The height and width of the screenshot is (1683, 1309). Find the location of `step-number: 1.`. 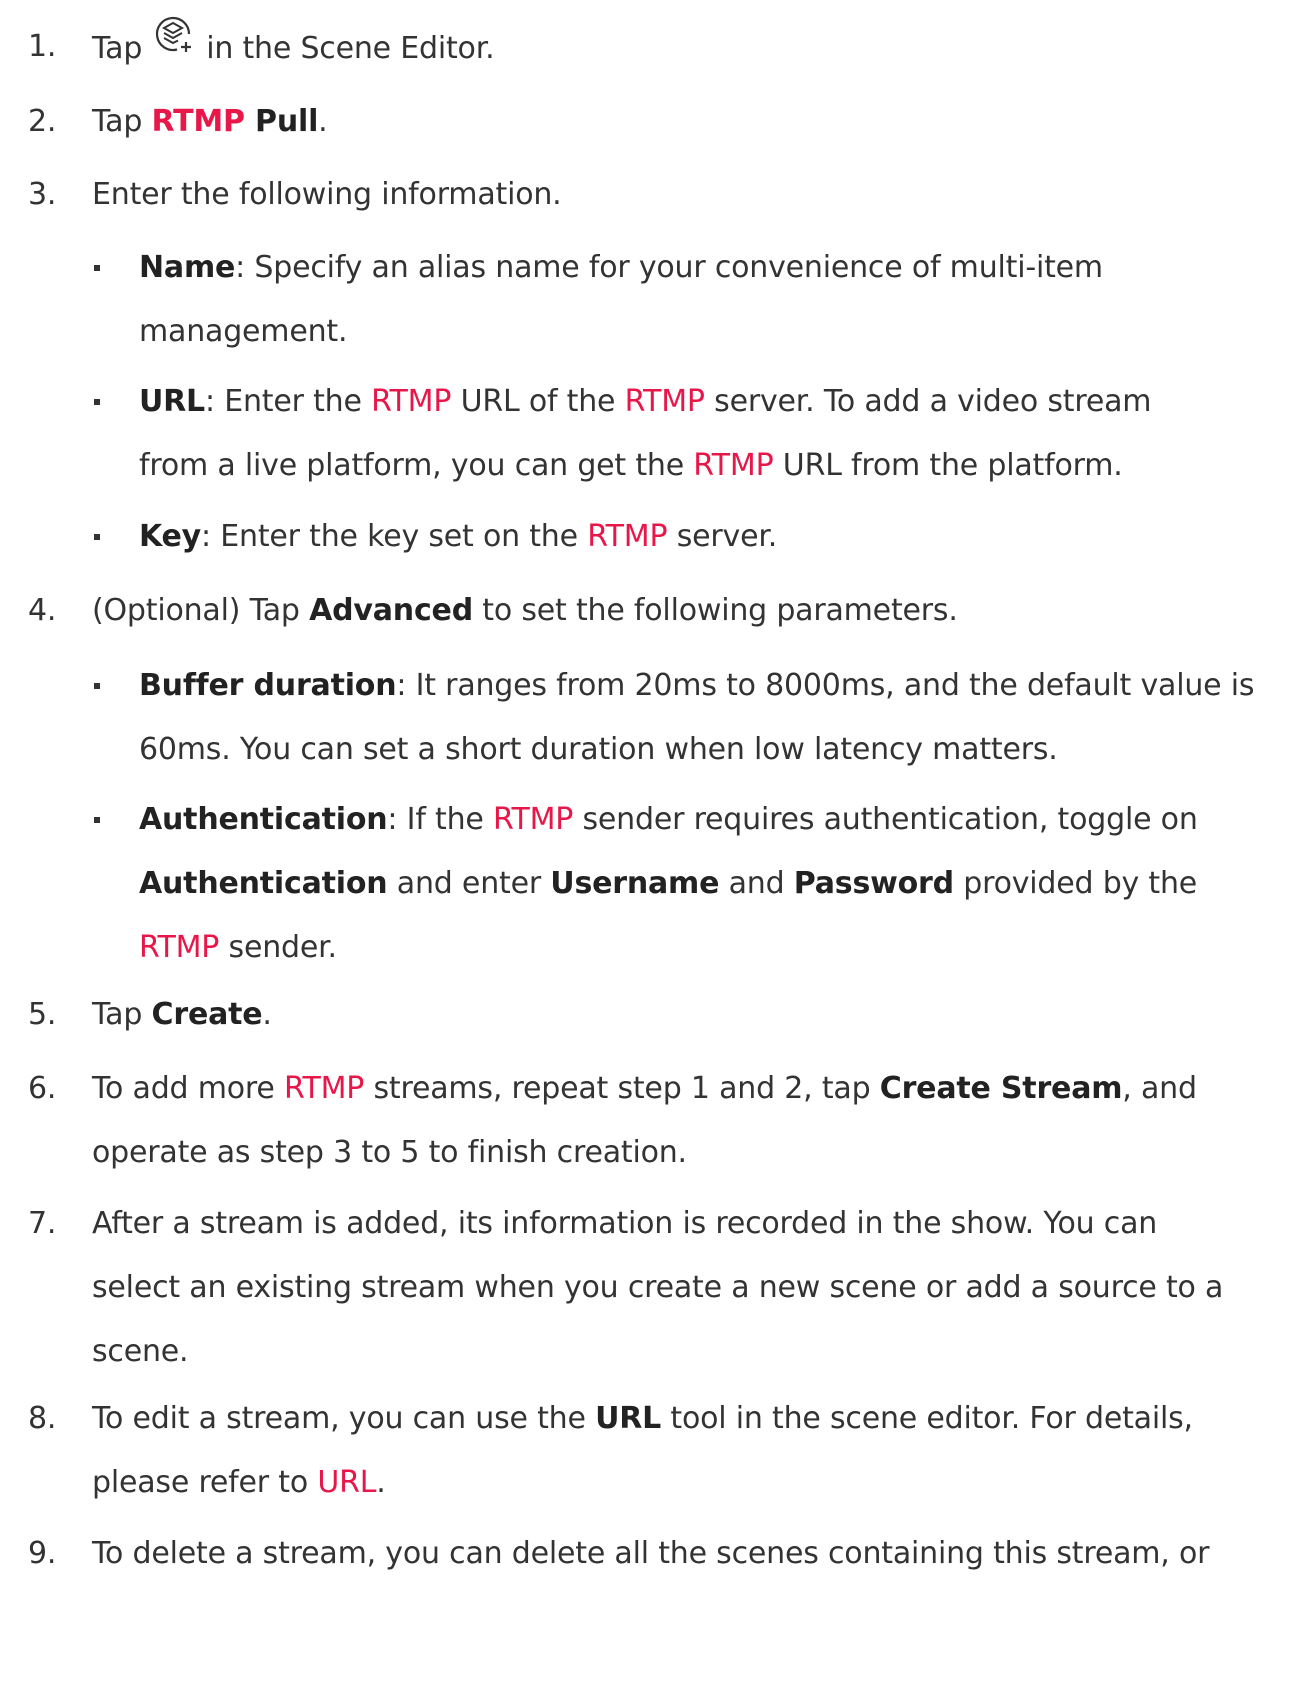

step-number: 1. is located at coordinates (42, 46).